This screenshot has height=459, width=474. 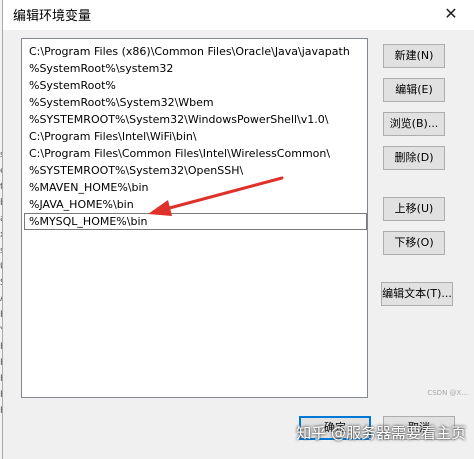 What do you see at coordinates (414, 209) in the screenshot?
I see `move-up-button: 上移(U)` at bounding box center [414, 209].